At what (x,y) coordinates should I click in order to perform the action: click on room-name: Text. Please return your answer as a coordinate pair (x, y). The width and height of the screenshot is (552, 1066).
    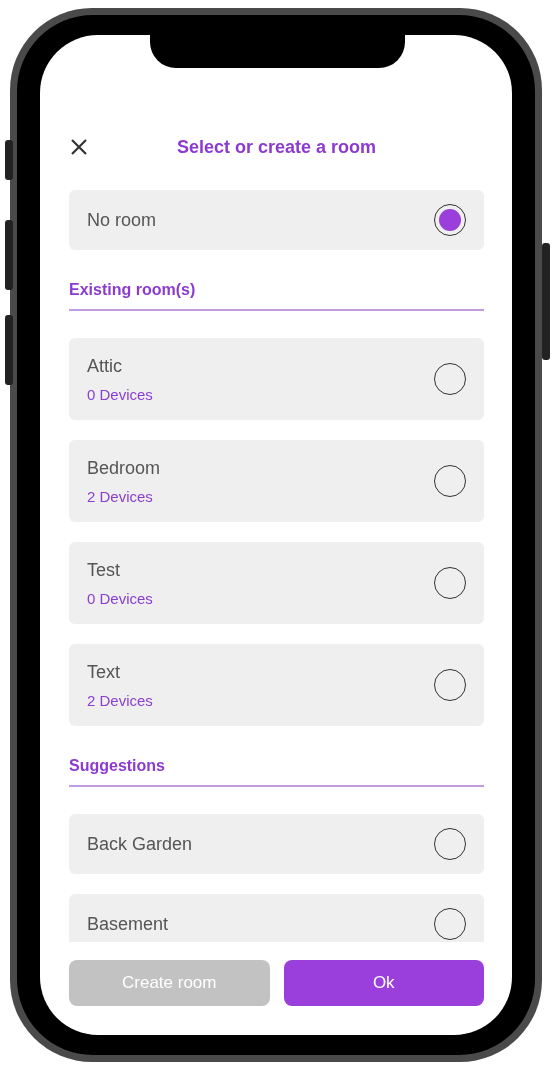
    Looking at the image, I should click on (104, 672).